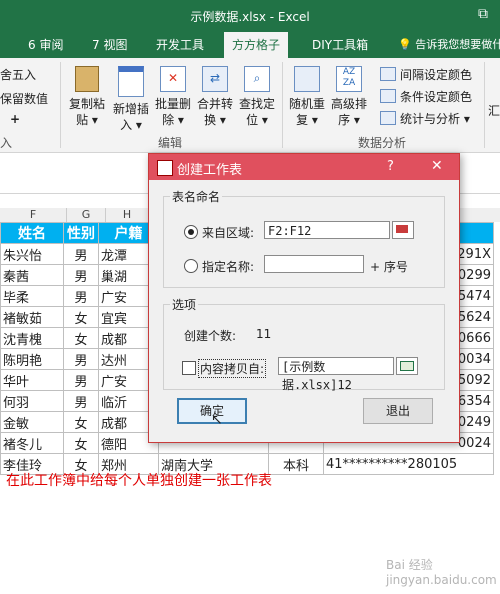 The image size is (500, 594). I want to click on help-icon: ?, so click(390, 166).